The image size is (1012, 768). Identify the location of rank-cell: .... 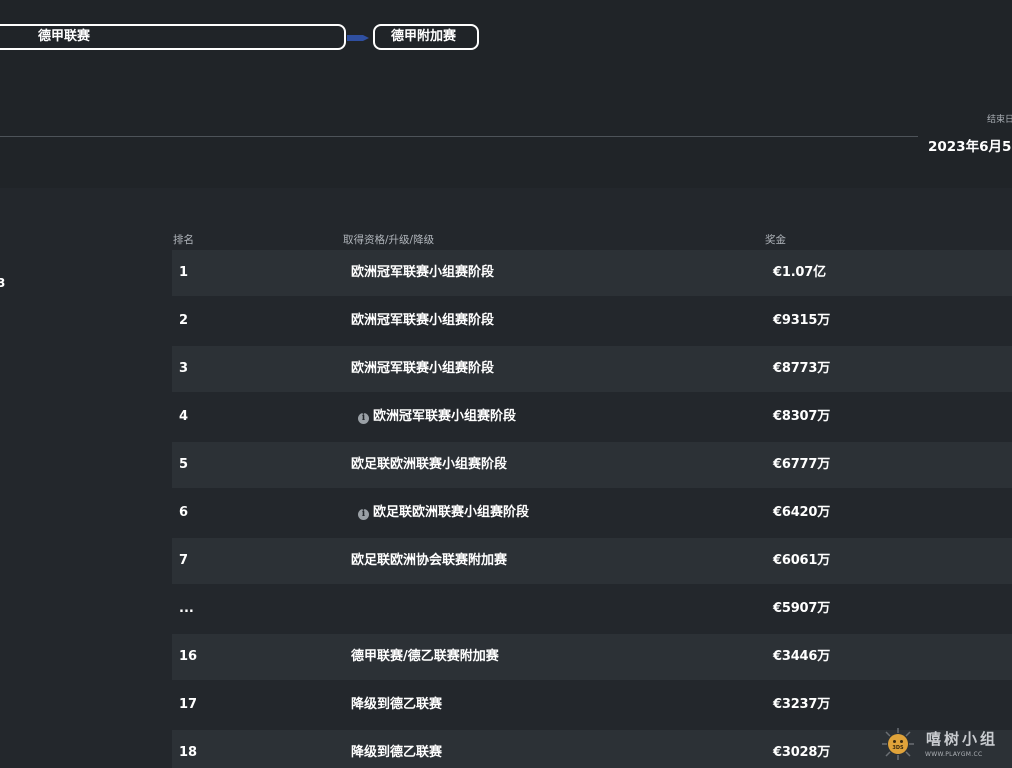
(186, 608).